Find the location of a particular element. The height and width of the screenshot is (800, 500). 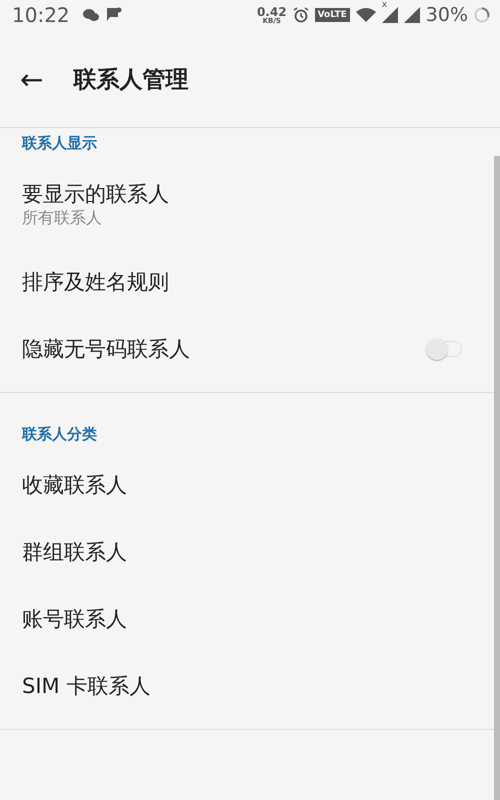

item-title: 排序及姓名规则 is located at coordinates (95, 282).